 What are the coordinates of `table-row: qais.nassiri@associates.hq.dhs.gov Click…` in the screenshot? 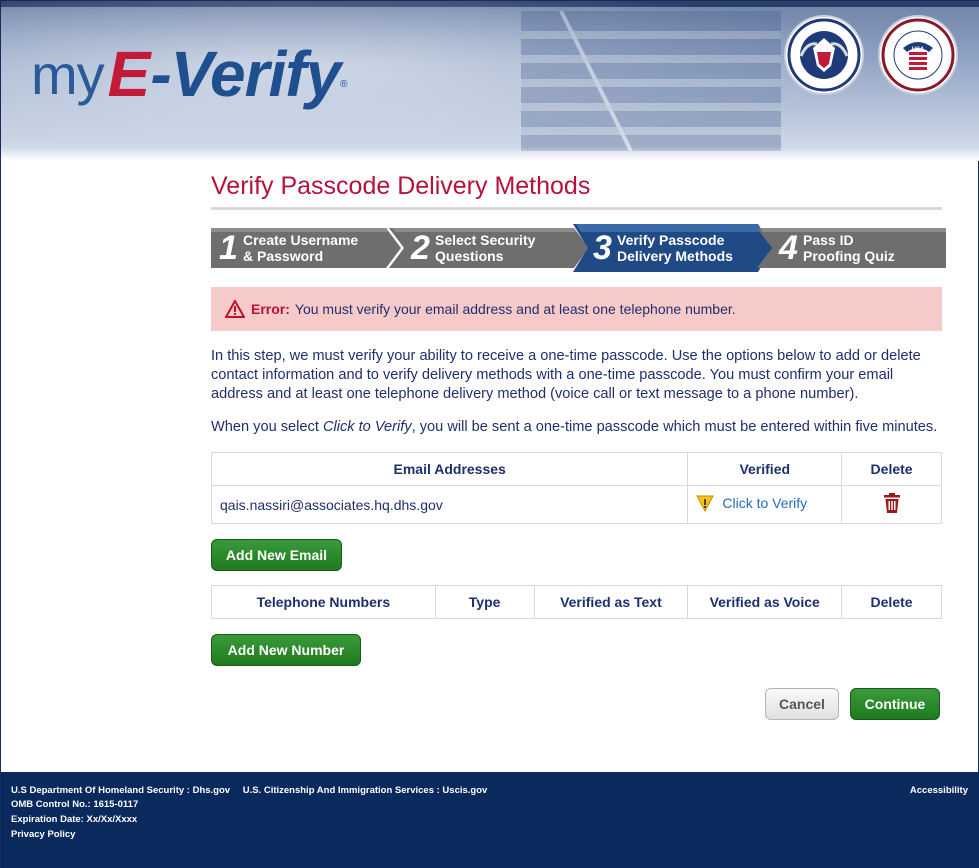 It's located at (576, 504).